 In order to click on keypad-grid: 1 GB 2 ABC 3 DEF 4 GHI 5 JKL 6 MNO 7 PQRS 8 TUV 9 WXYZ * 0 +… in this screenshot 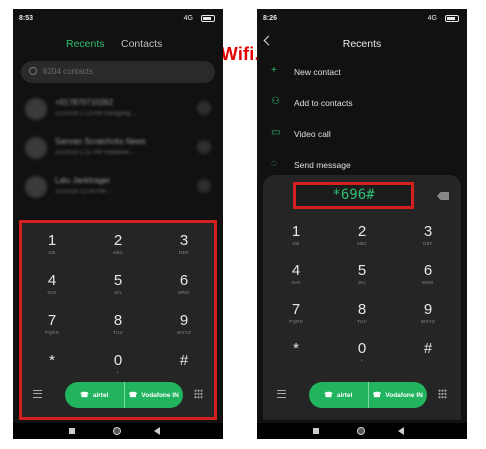, I will do `click(362, 301)`.